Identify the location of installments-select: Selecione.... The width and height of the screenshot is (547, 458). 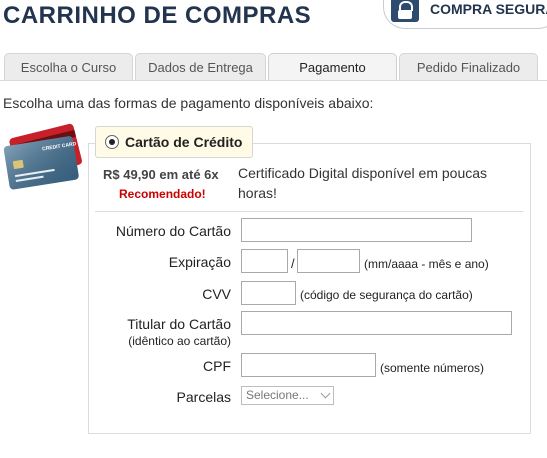
(287, 395).